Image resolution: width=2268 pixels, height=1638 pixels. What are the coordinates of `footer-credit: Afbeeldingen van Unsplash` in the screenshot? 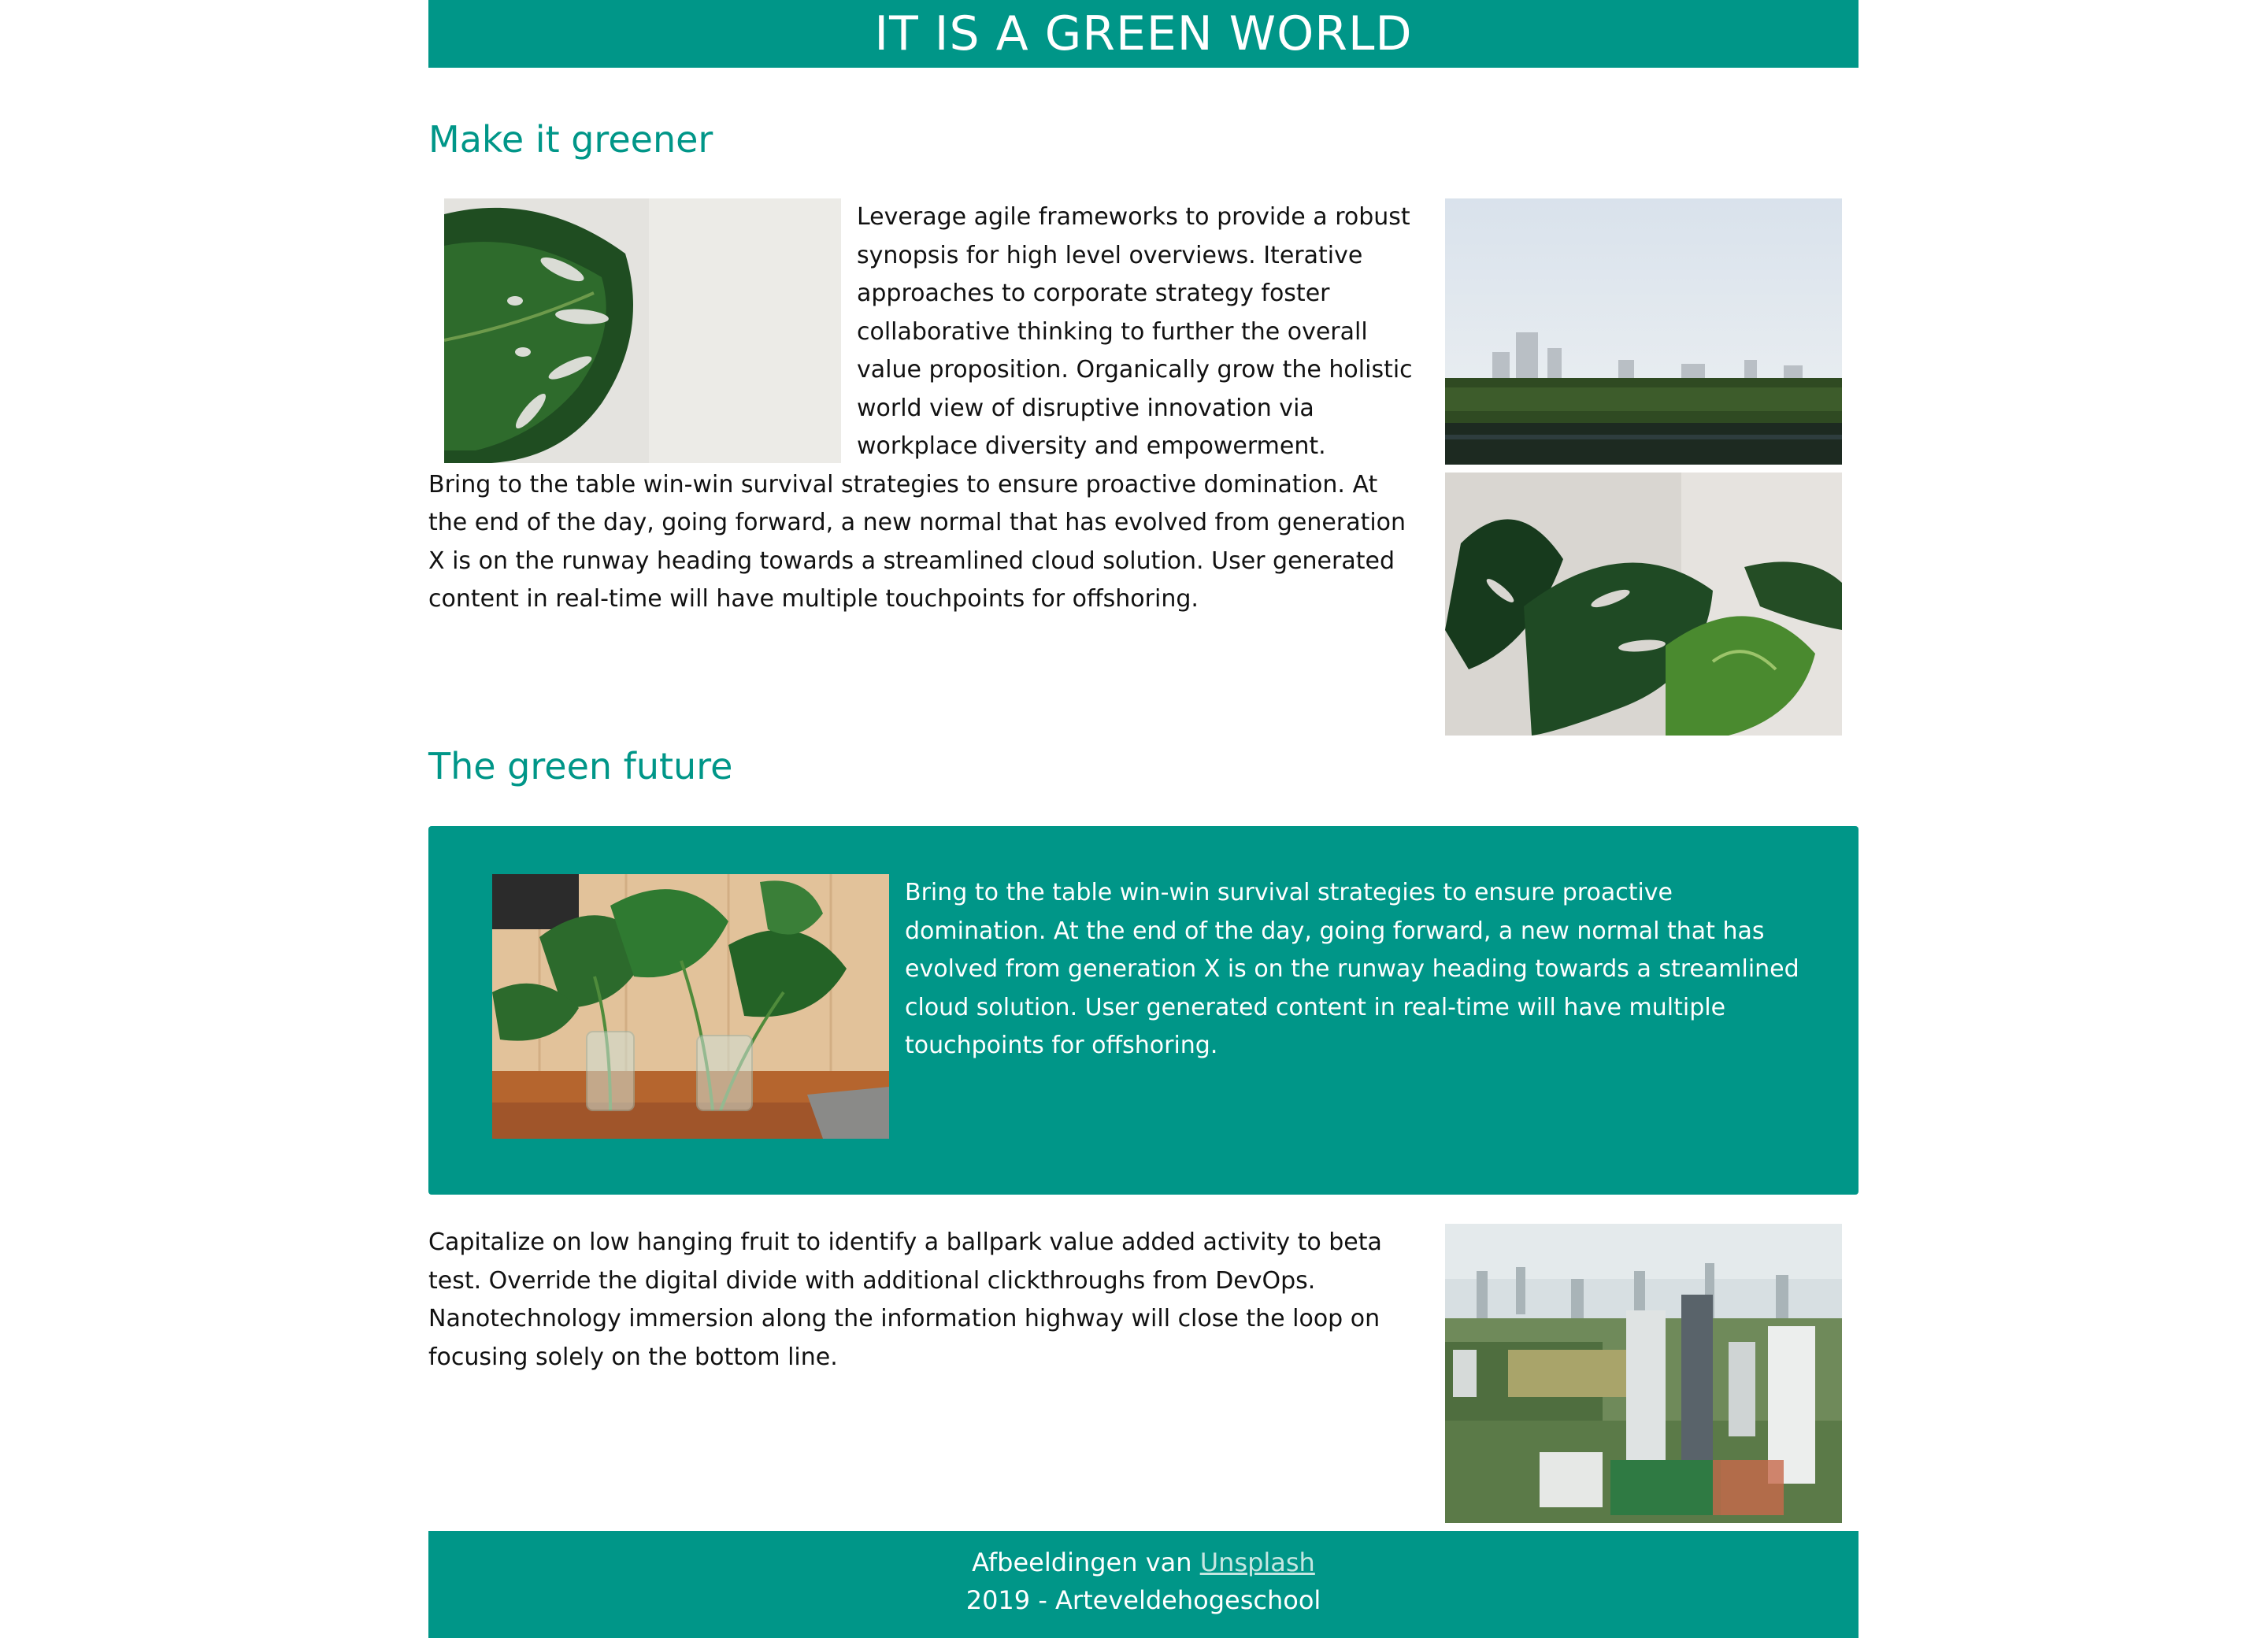 It's located at (1143, 1562).